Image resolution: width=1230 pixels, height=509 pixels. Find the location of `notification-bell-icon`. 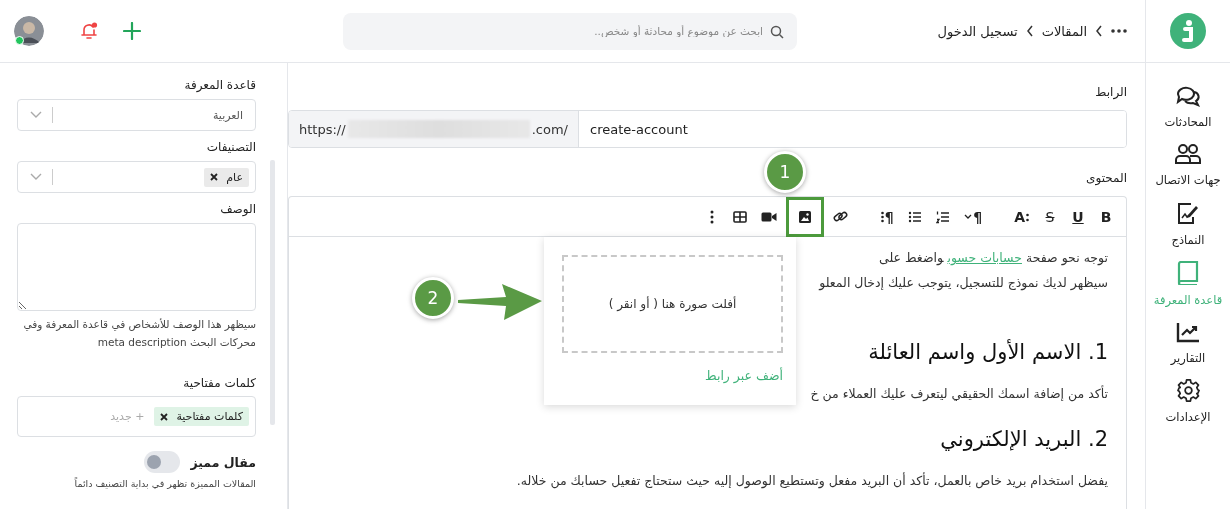

notification-bell-icon is located at coordinates (89, 31).